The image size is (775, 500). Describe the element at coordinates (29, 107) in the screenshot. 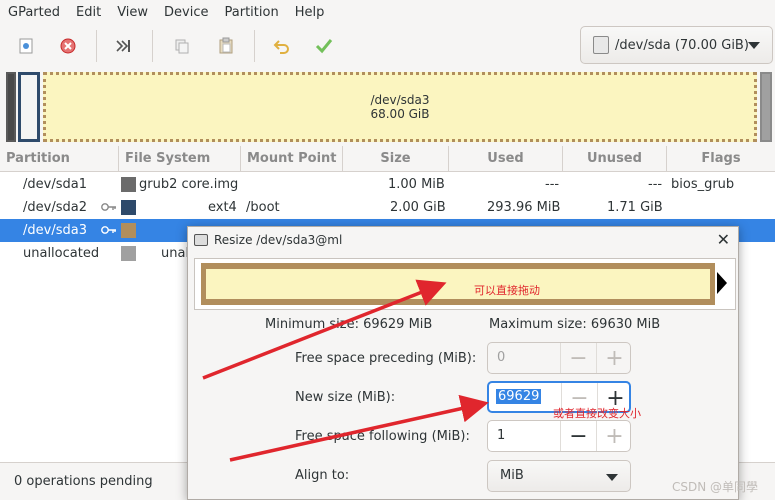

I see `disk-segment-sda2` at that location.